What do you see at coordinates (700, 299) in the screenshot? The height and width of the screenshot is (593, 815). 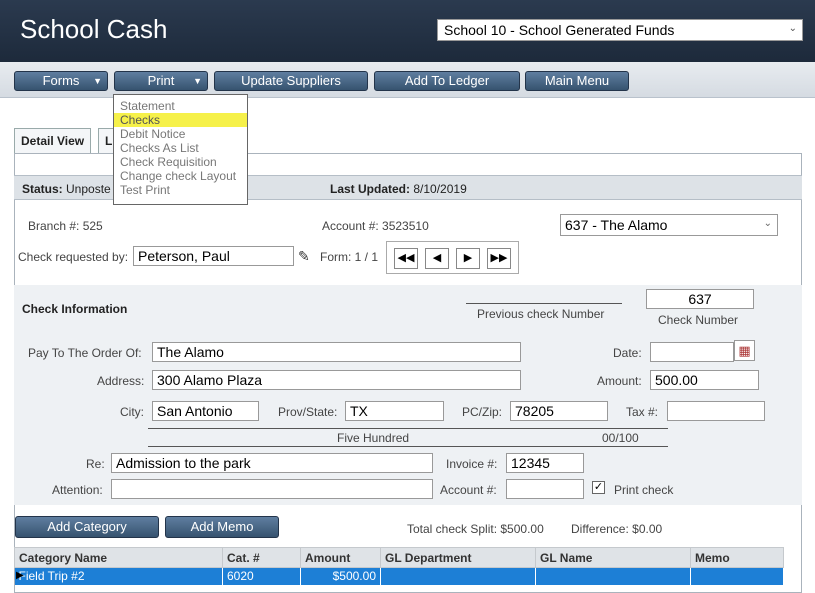 I see `check-number-input: 637` at bounding box center [700, 299].